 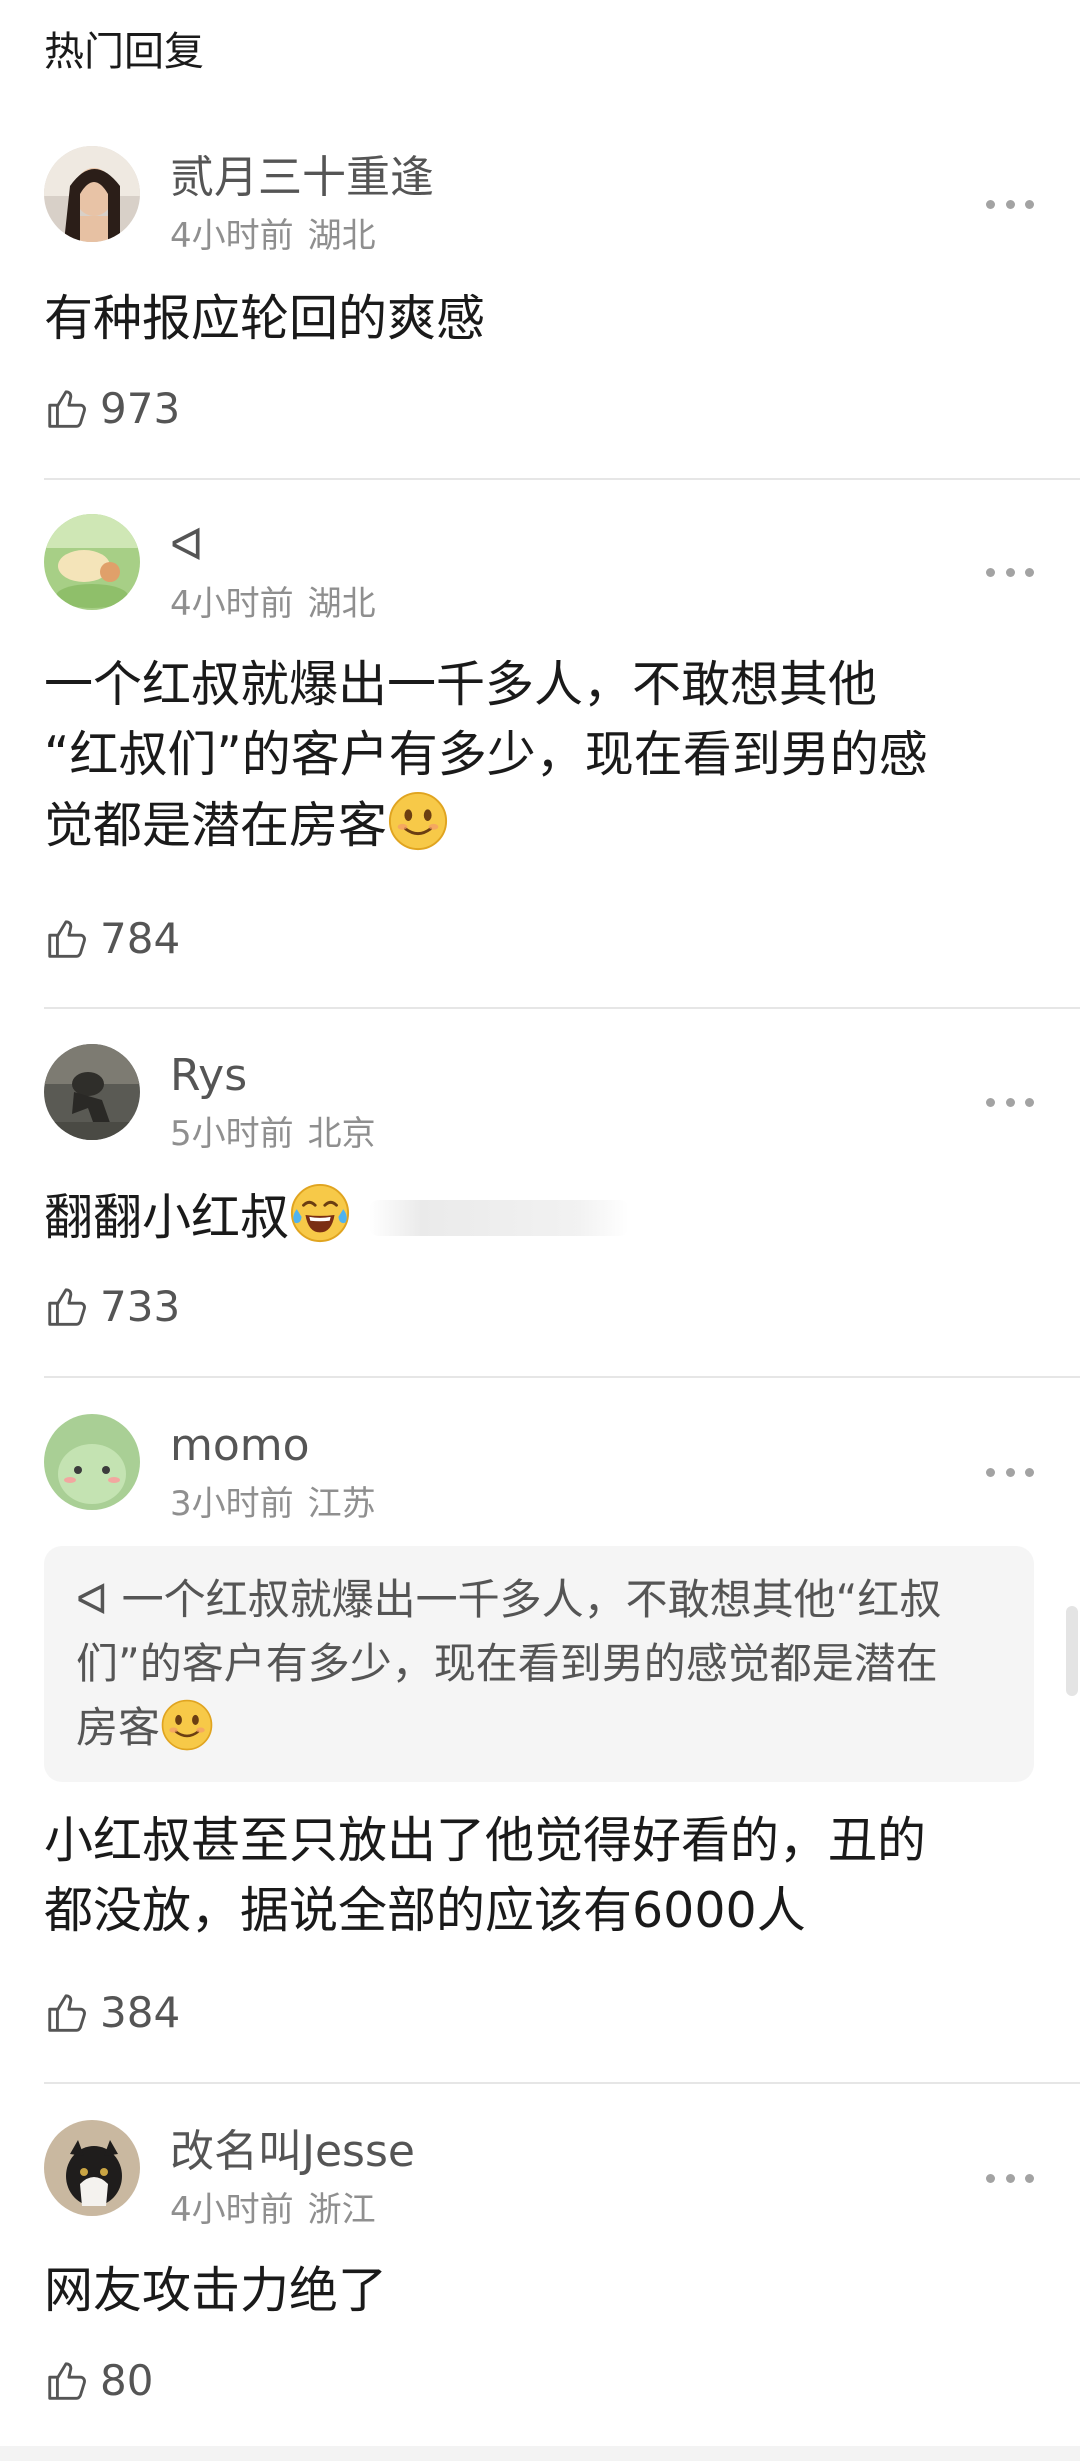 What do you see at coordinates (320, 1213) in the screenshot?
I see `tears-of-joy-emoji` at bounding box center [320, 1213].